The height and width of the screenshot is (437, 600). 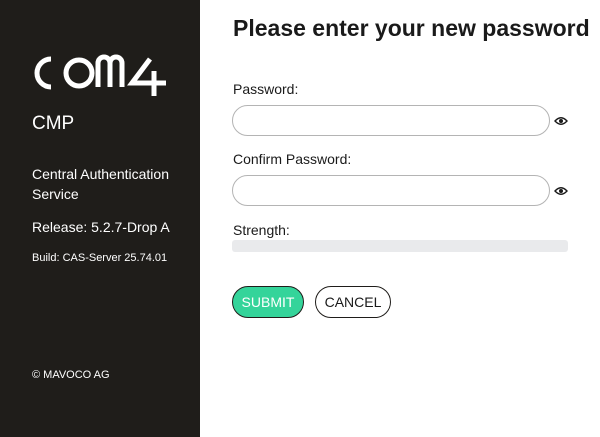 I want to click on strength-label: Strength:, so click(x=261, y=230).